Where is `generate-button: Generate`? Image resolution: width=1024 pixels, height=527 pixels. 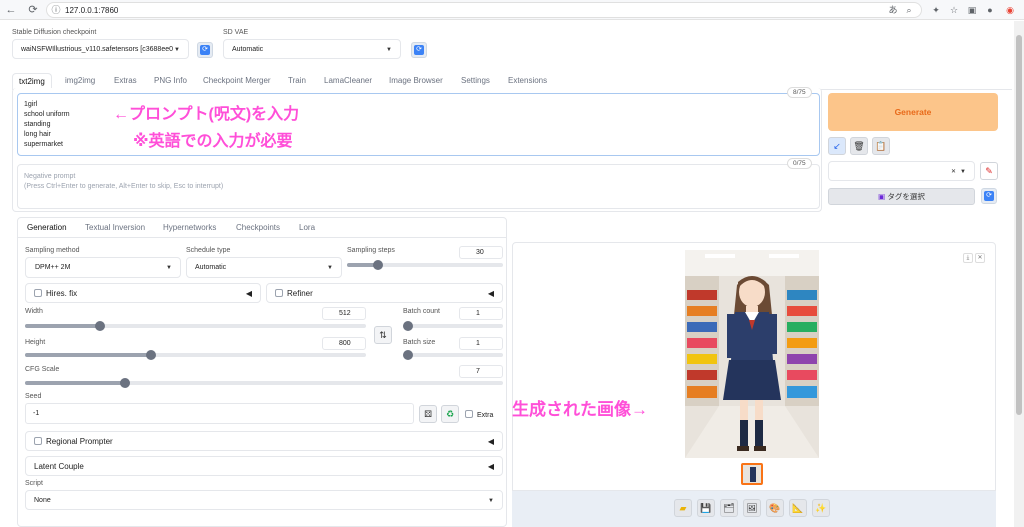
generate-button: Generate is located at coordinates (913, 112).